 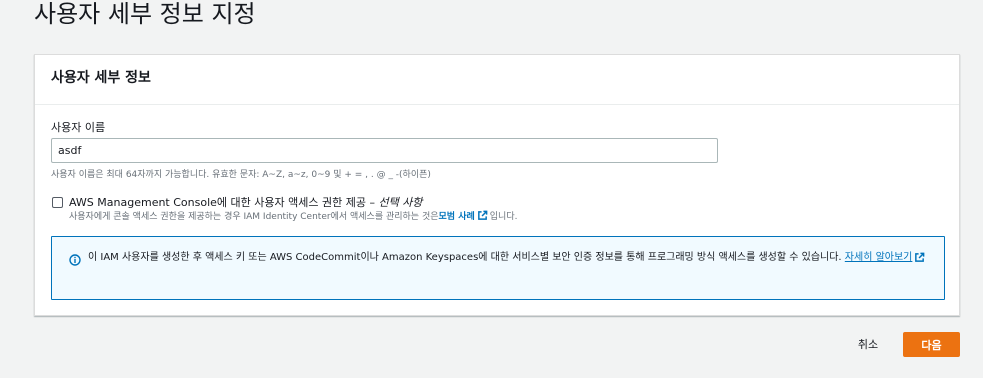 What do you see at coordinates (931, 344) in the screenshot?
I see `next-button: 다음` at bounding box center [931, 344].